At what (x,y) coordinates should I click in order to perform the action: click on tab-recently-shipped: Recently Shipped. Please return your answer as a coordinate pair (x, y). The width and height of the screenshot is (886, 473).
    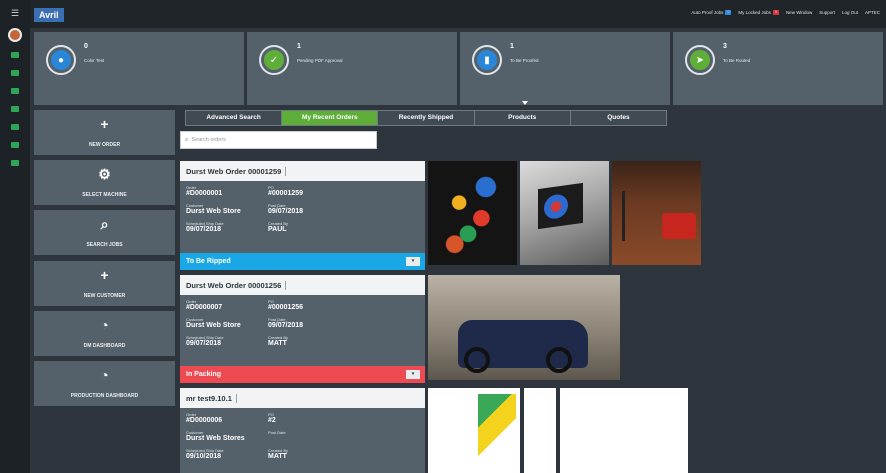
    Looking at the image, I should click on (426, 118).